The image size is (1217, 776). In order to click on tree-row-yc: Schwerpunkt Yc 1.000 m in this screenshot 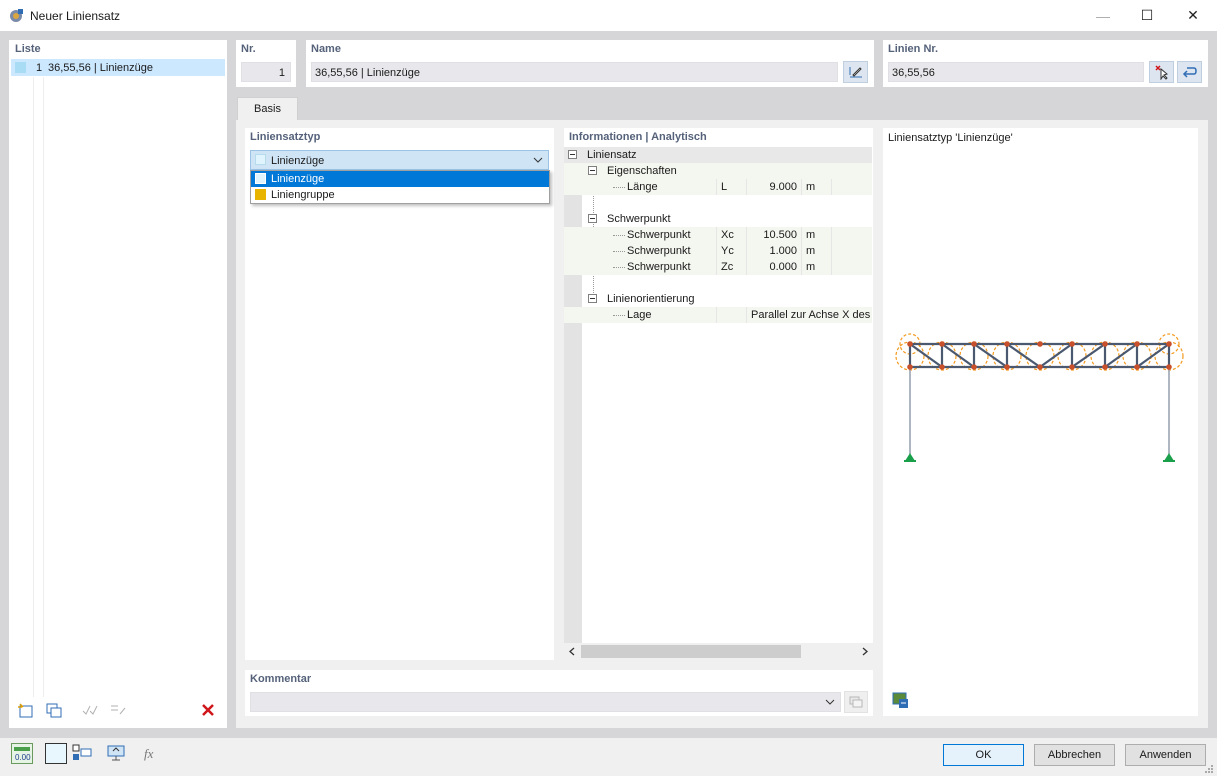, I will do `click(718, 251)`.